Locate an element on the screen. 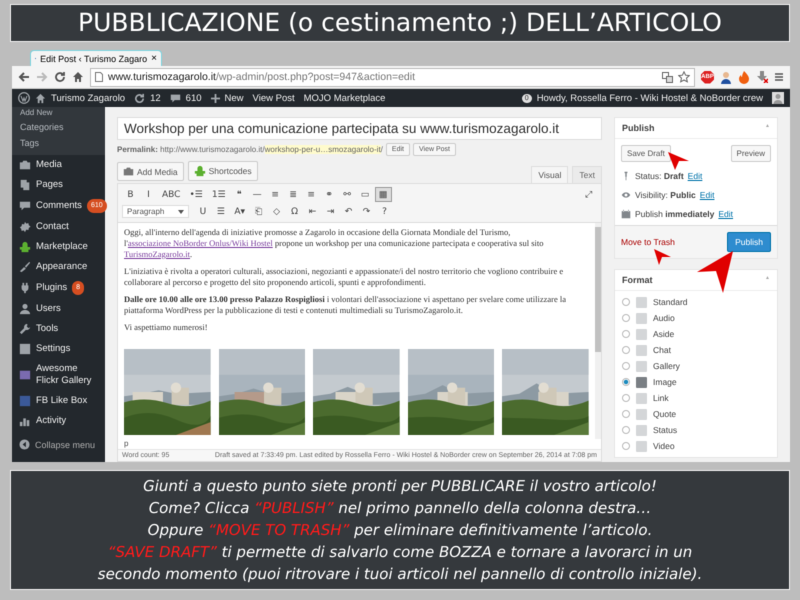 This screenshot has width=800, height=600. toolbar-button: 1☰ is located at coordinates (219, 194).